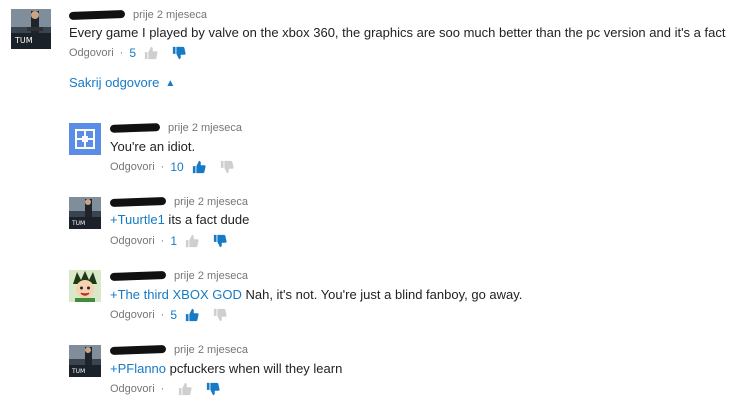  What do you see at coordinates (138, 368) in the screenshot?
I see `mention-link: +PFlanno` at bounding box center [138, 368].